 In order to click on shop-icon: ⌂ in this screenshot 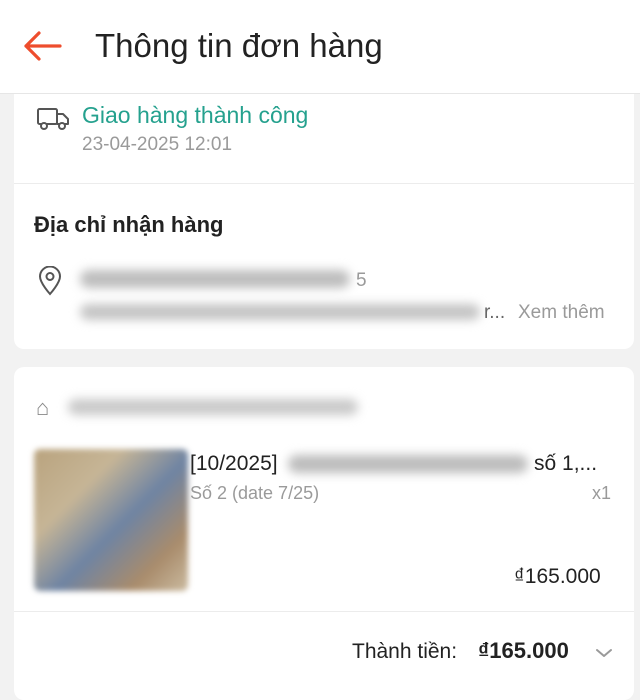, I will do `click(43, 407)`.